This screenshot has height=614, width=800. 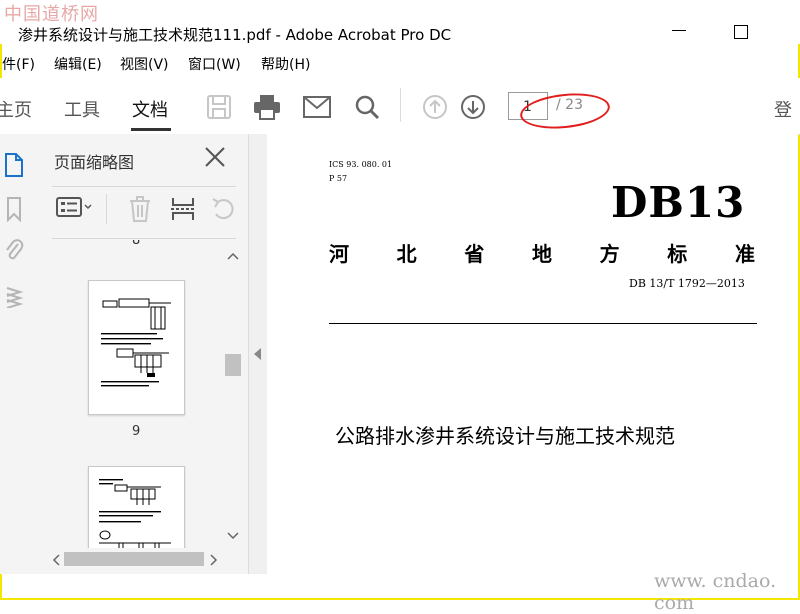 I want to click on minimize-button, so click(x=679, y=30).